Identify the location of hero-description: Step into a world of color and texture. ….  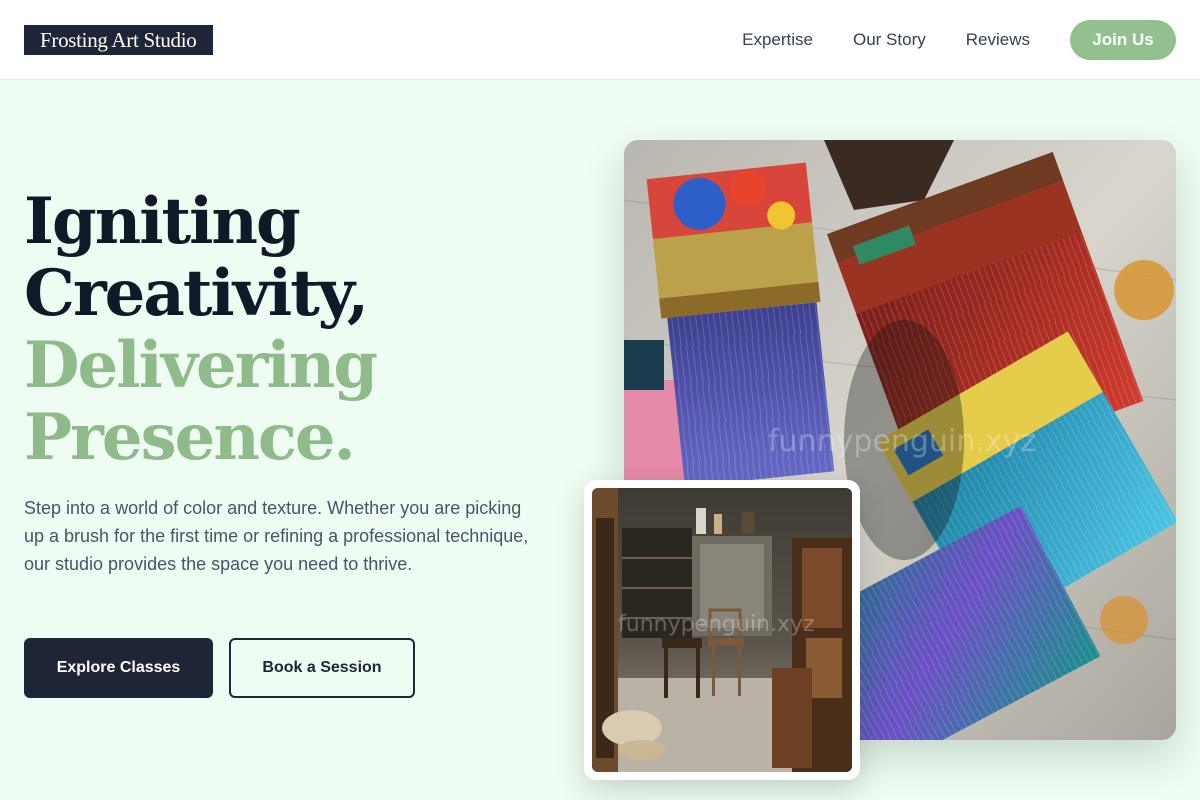
(276, 536).